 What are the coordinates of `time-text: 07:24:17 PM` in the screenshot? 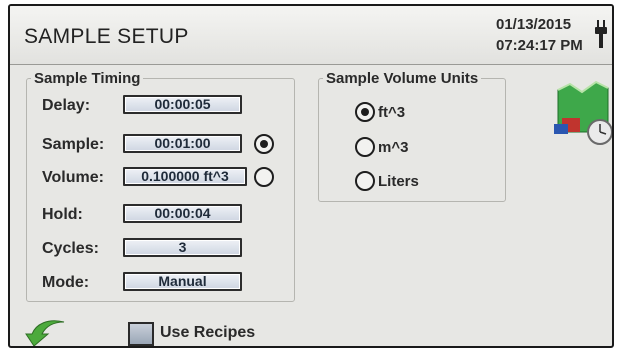 It's located at (539, 45).